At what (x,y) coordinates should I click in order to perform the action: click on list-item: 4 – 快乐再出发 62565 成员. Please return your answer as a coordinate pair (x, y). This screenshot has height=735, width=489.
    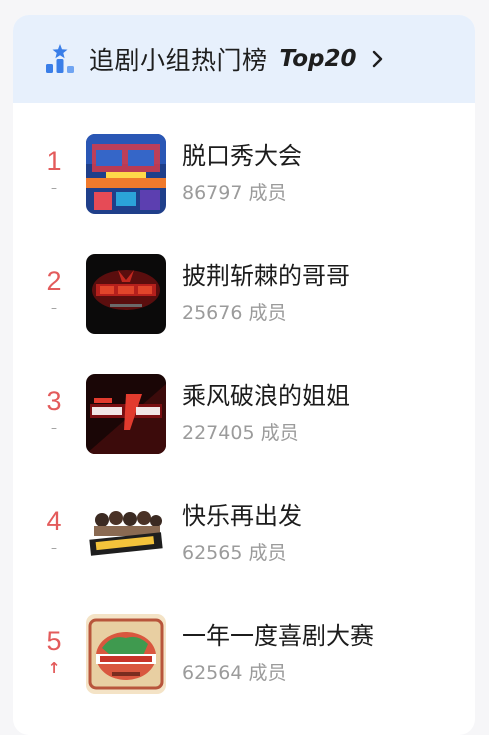
    Looking at the image, I should click on (244, 528).